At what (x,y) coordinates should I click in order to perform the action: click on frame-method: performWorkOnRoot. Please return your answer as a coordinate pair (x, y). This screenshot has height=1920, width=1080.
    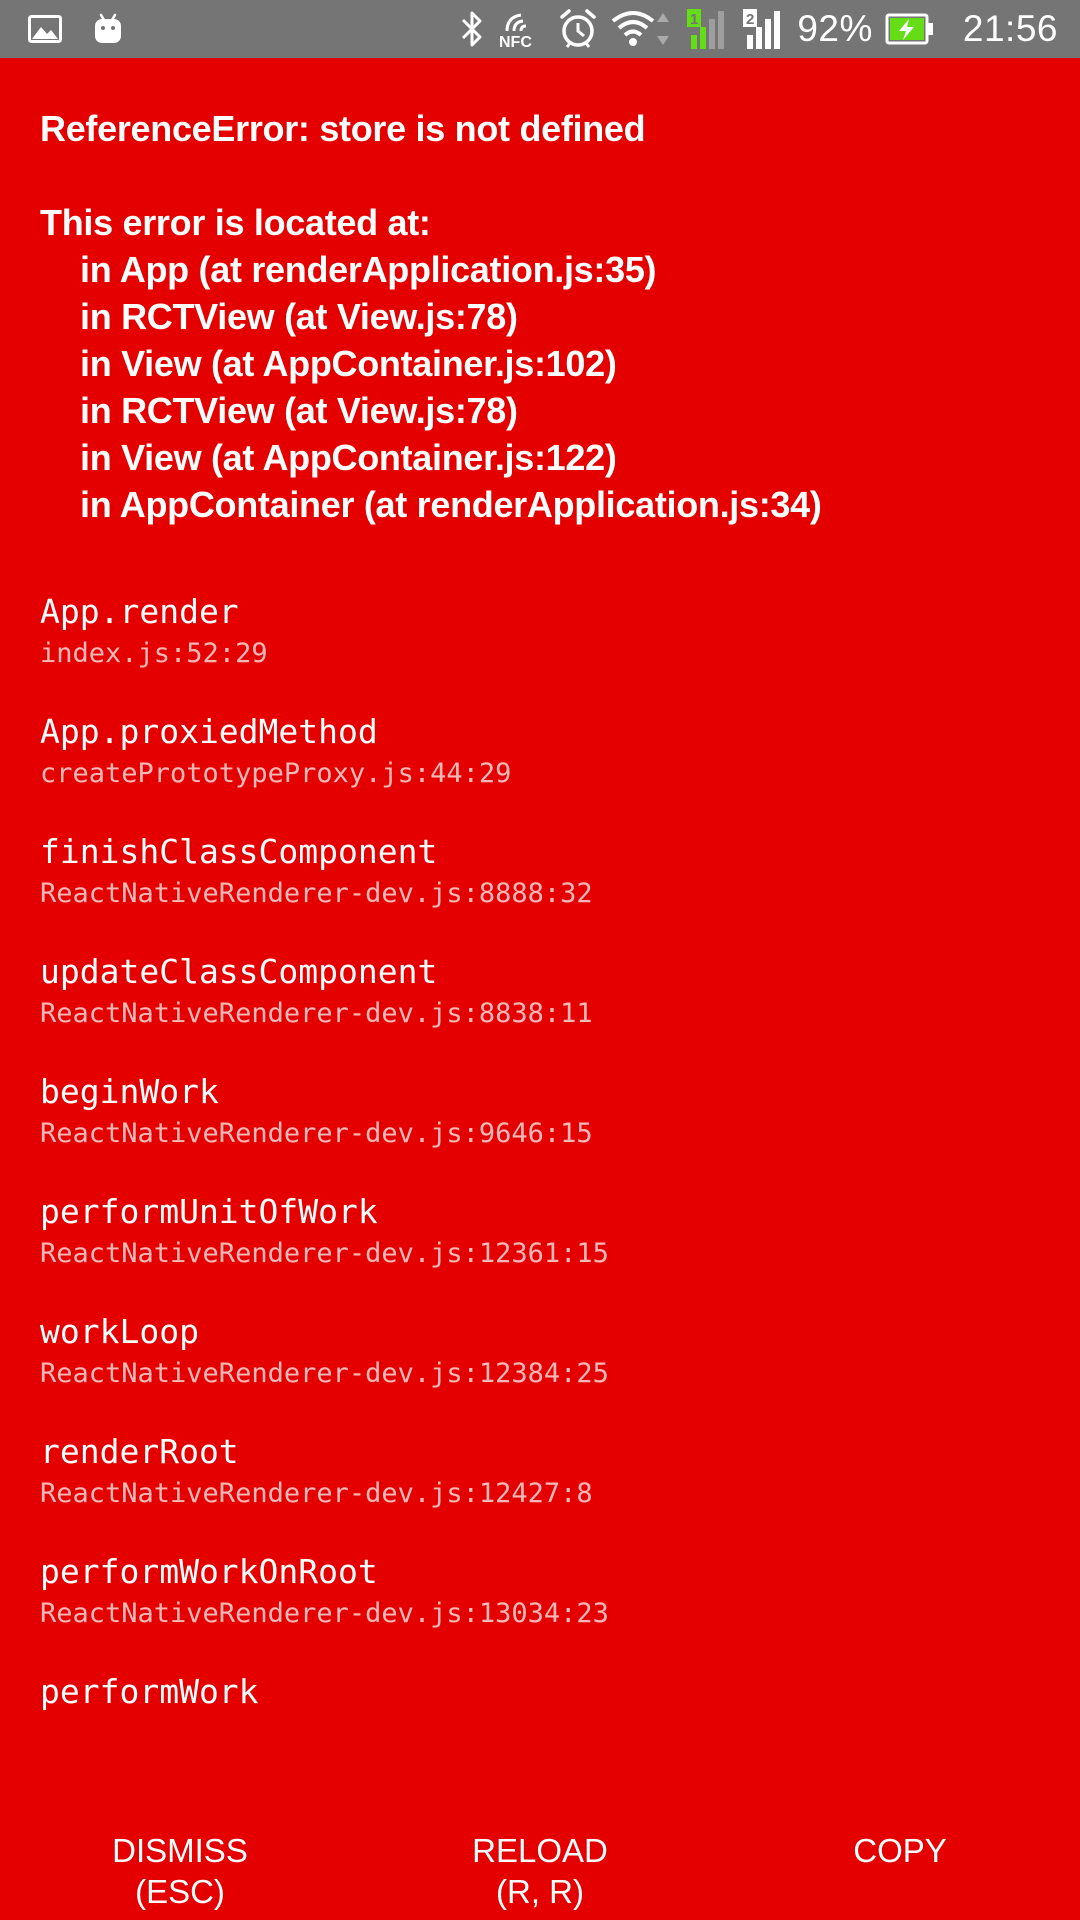
    Looking at the image, I should click on (209, 1571).